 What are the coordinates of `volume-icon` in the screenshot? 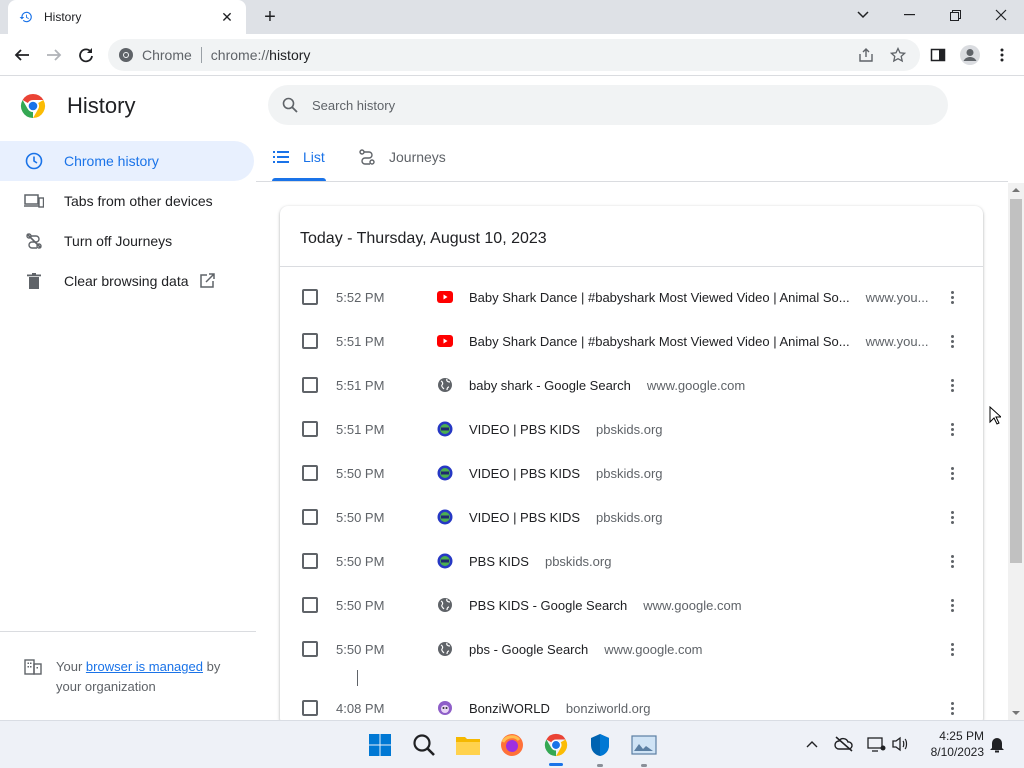 It's located at (900, 744).